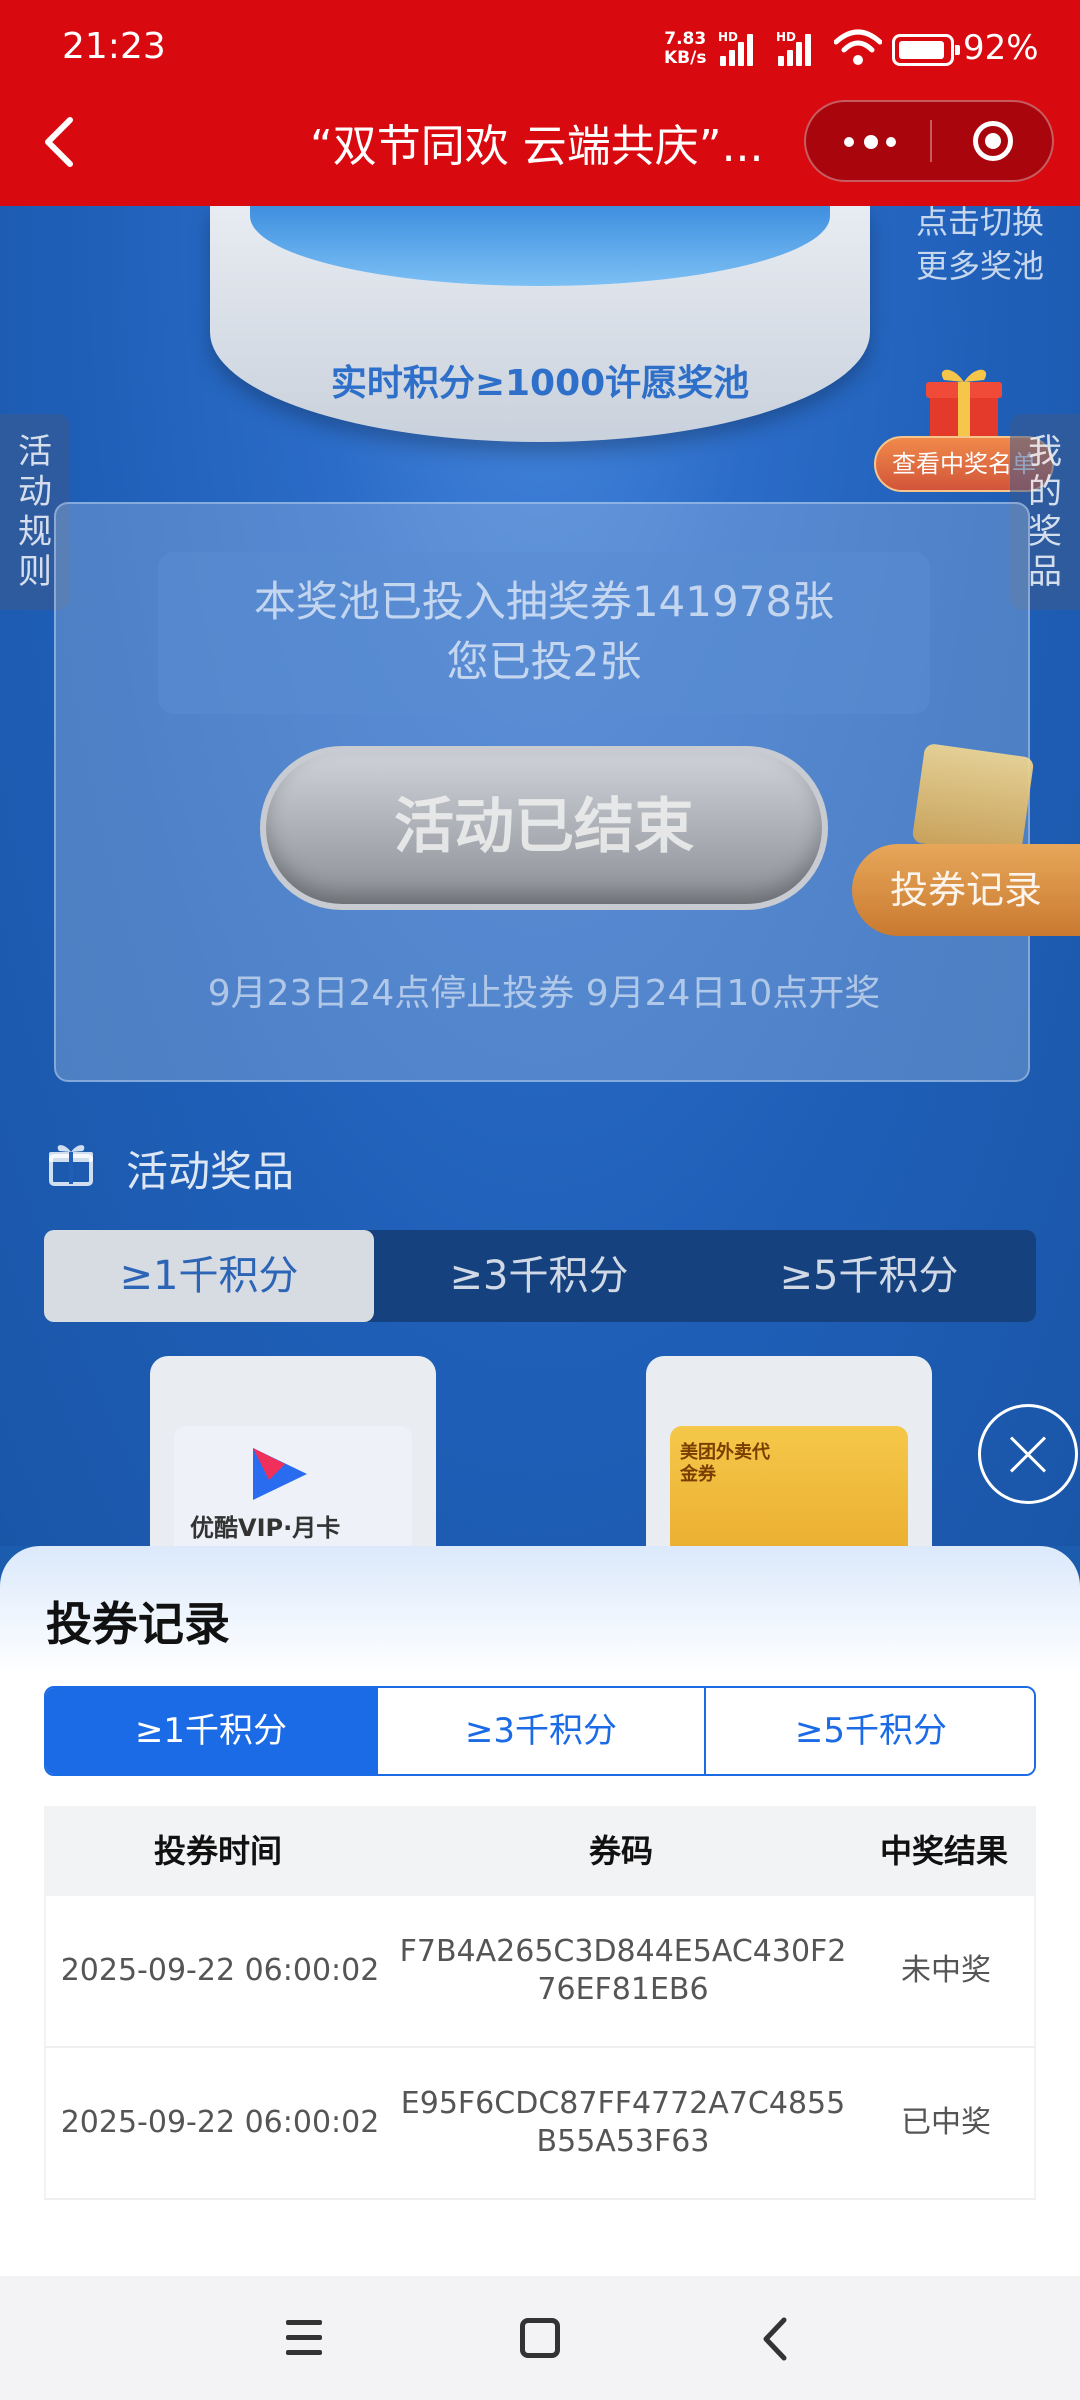 This screenshot has height=2400, width=1080. I want to click on wish-pool-fountain: 实时积分≥1000许愿奖池, so click(540, 324).